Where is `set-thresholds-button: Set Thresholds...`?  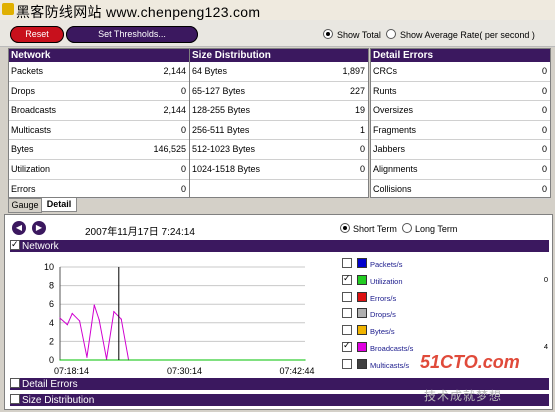 set-thresholds-button: Set Thresholds... is located at coordinates (132, 34).